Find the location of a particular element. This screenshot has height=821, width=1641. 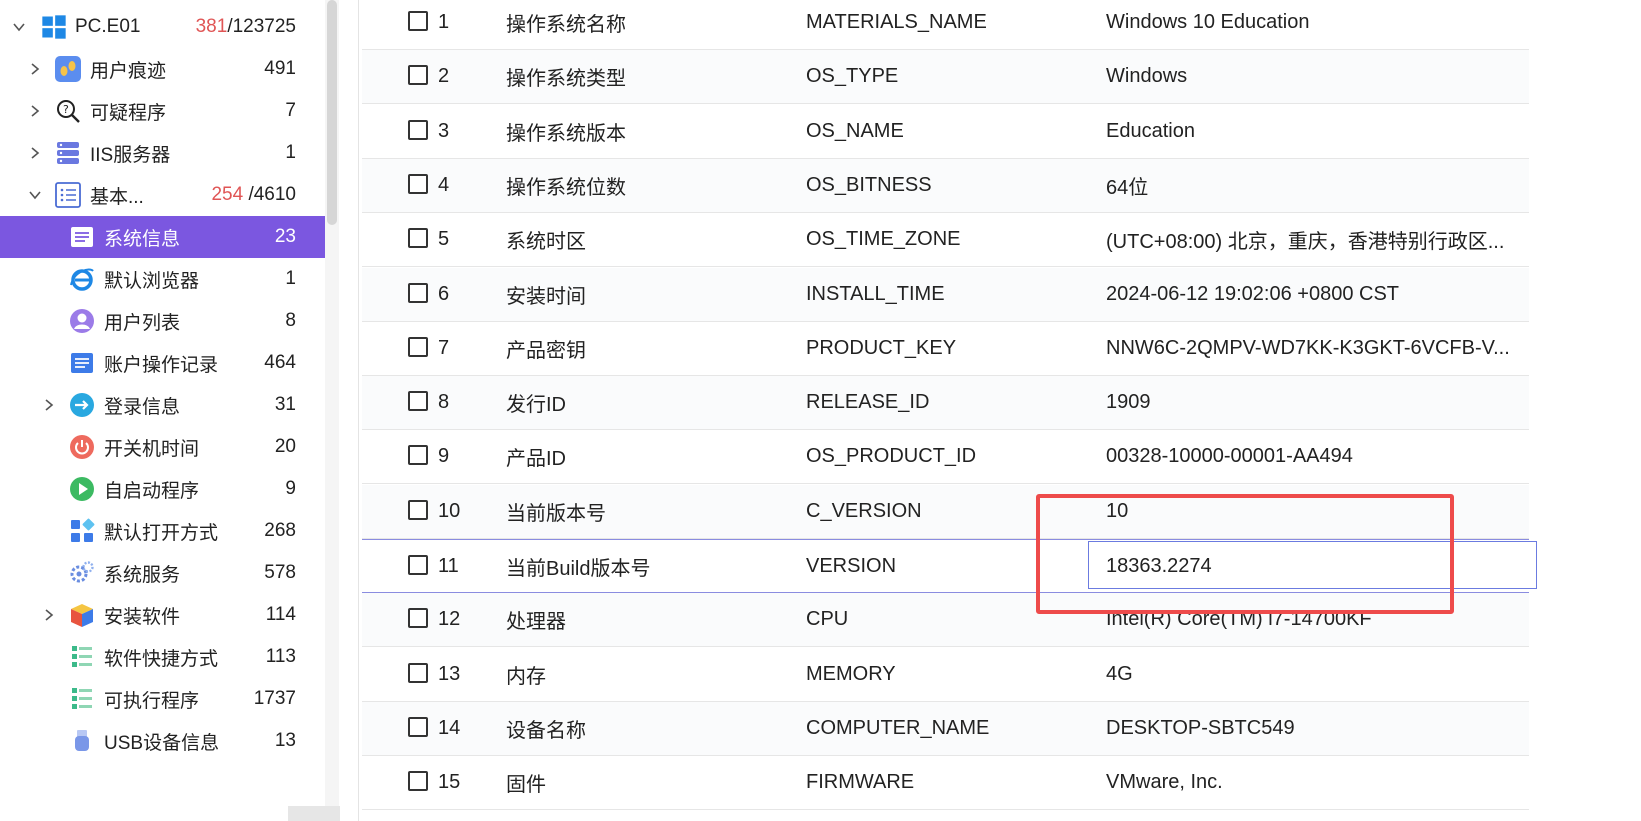

row-key-text: VERSION is located at coordinates (851, 565).